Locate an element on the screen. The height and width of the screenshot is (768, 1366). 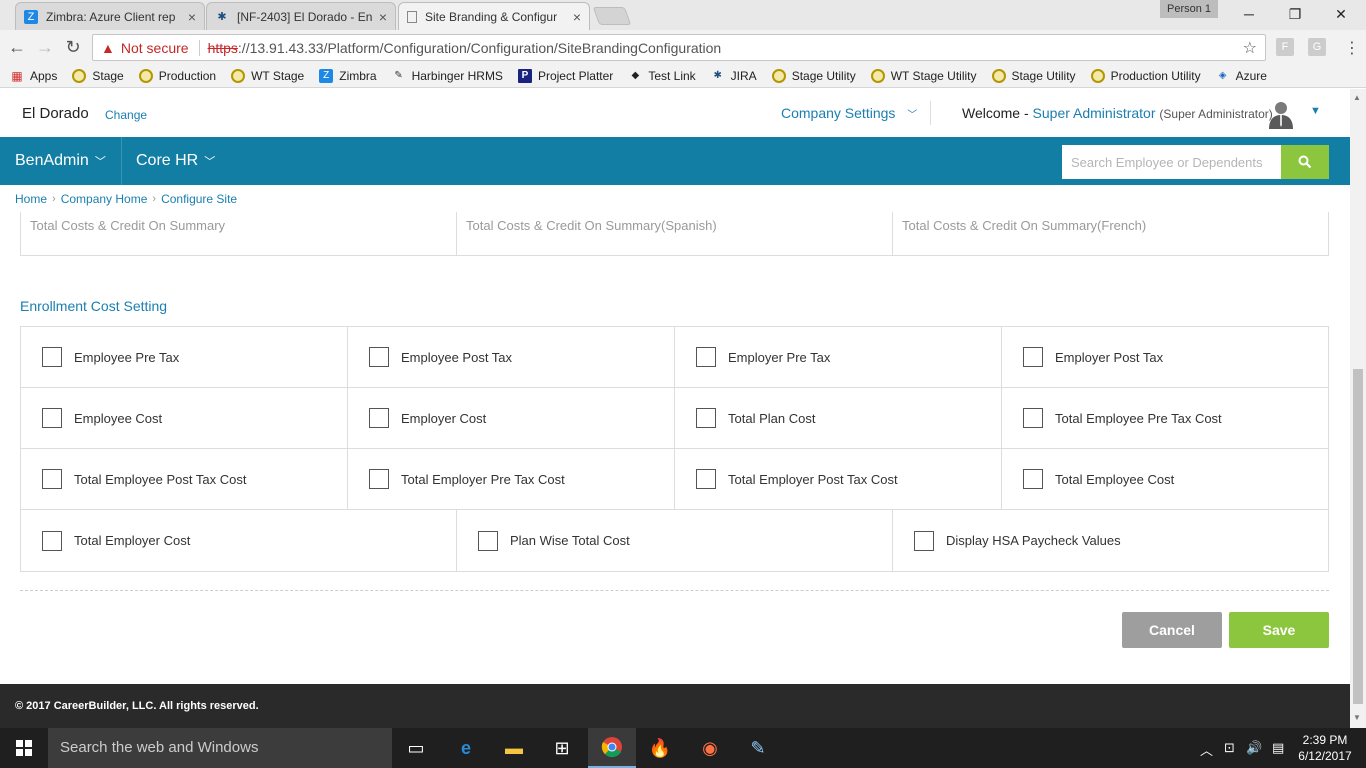
chrome-icon is located at coordinates (612, 748).